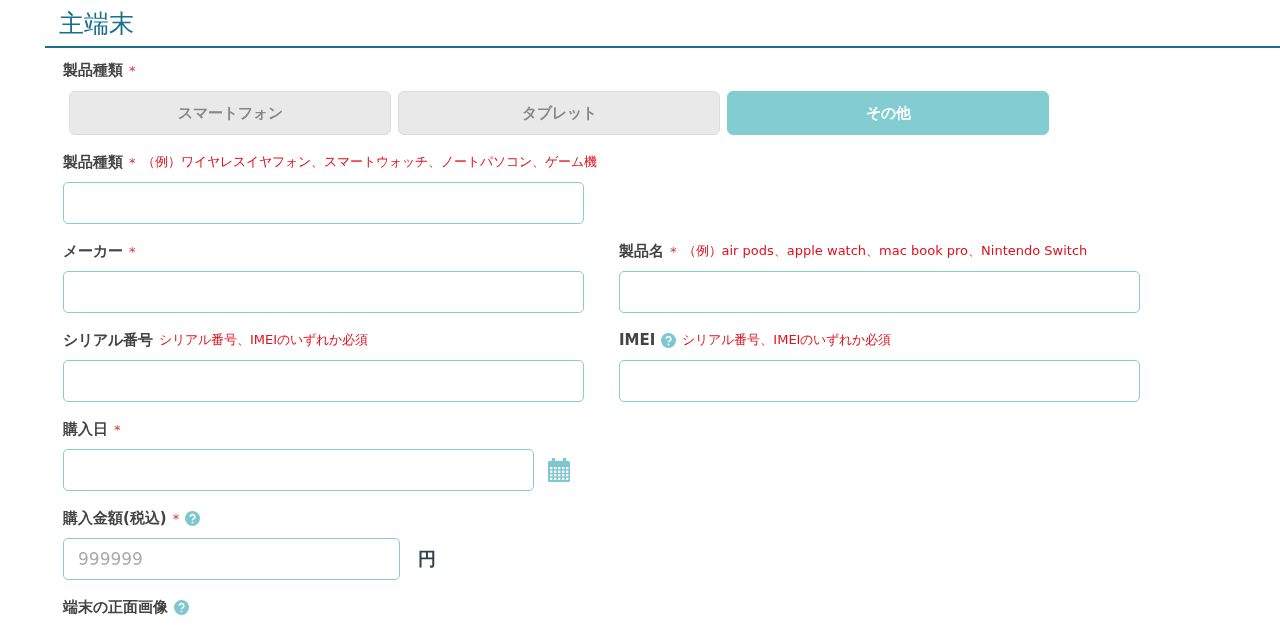 This screenshot has height=628, width=1280. What do you see at coordinates (108, 340) in the screenshot?
I see `field-label: シリアル番号` at bounding box center [108, 340].